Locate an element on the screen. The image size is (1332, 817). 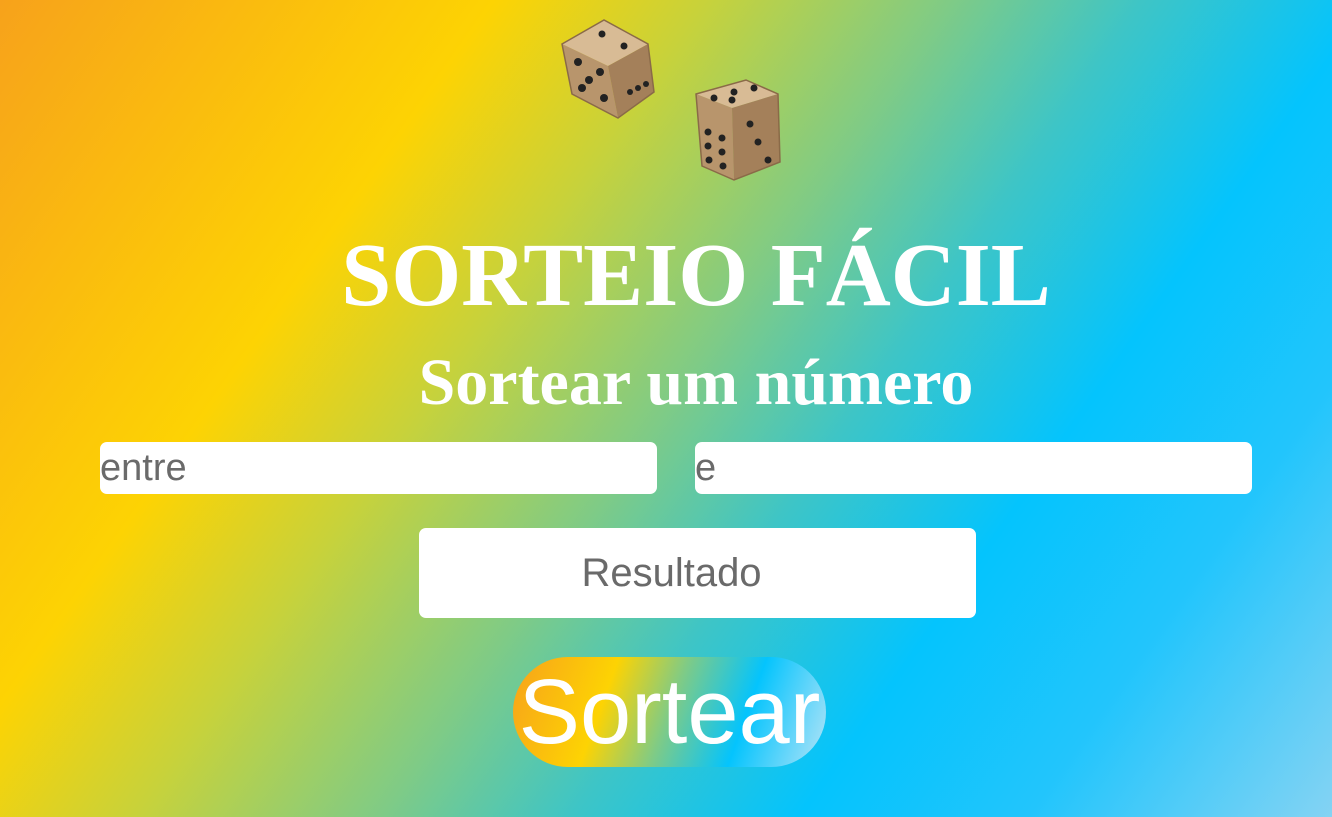
to-number-input is located at coordinates (973, 468).